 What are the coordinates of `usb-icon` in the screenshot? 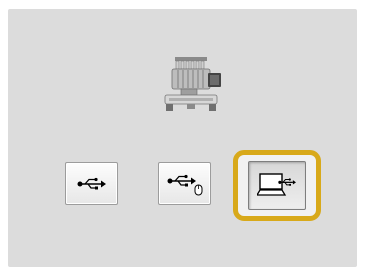 It's located at (91, 183).